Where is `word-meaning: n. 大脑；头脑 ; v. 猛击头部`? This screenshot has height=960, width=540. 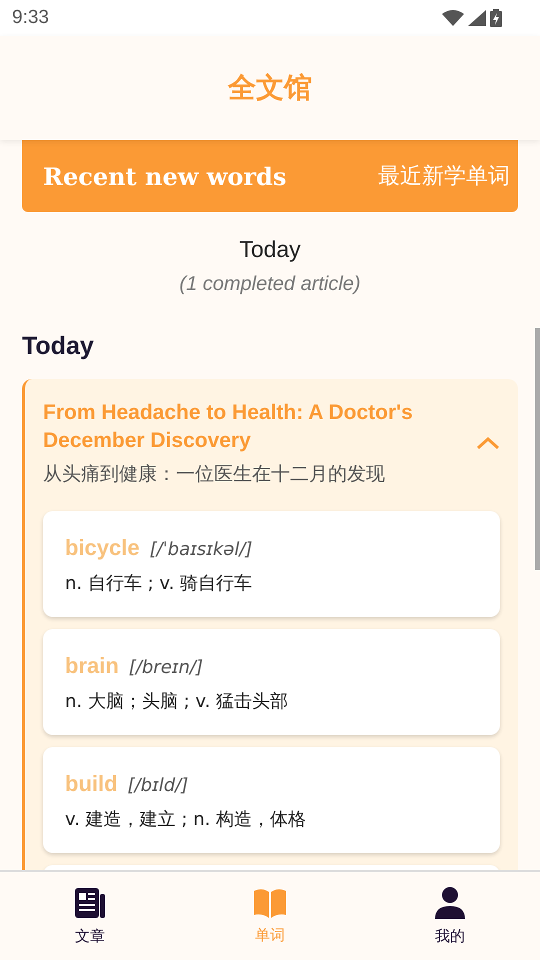
word-meaning: n. 大脑；头脑 ; v. 猛击头部 is located at coordinates (177, 701).